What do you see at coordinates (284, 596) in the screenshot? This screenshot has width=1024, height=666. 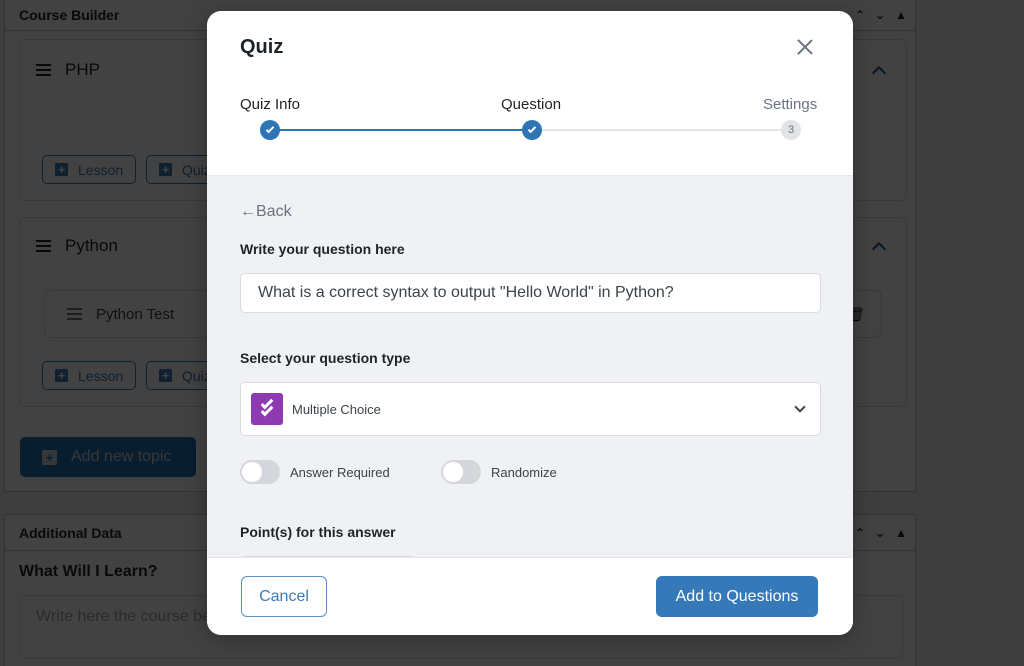 I see `cancel-button: Cancel` at bounding box center [284, 596].